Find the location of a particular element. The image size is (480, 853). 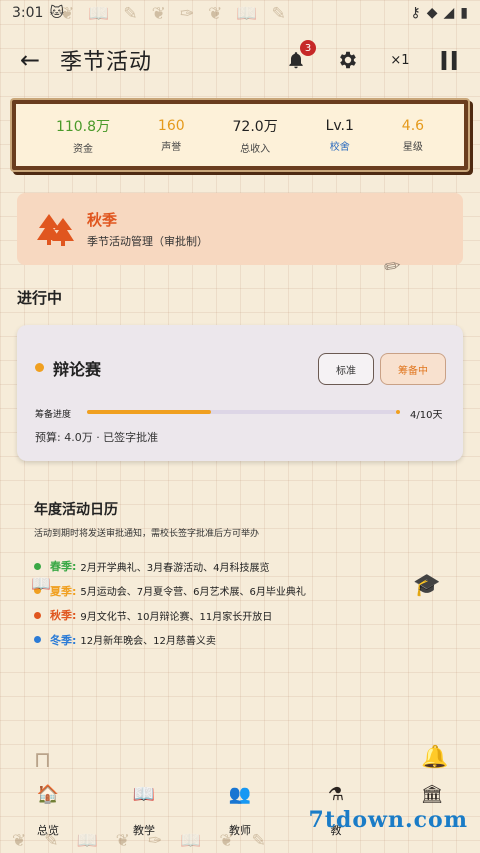

pause-icon: ▍▍ is located at coordinates (453, 60).